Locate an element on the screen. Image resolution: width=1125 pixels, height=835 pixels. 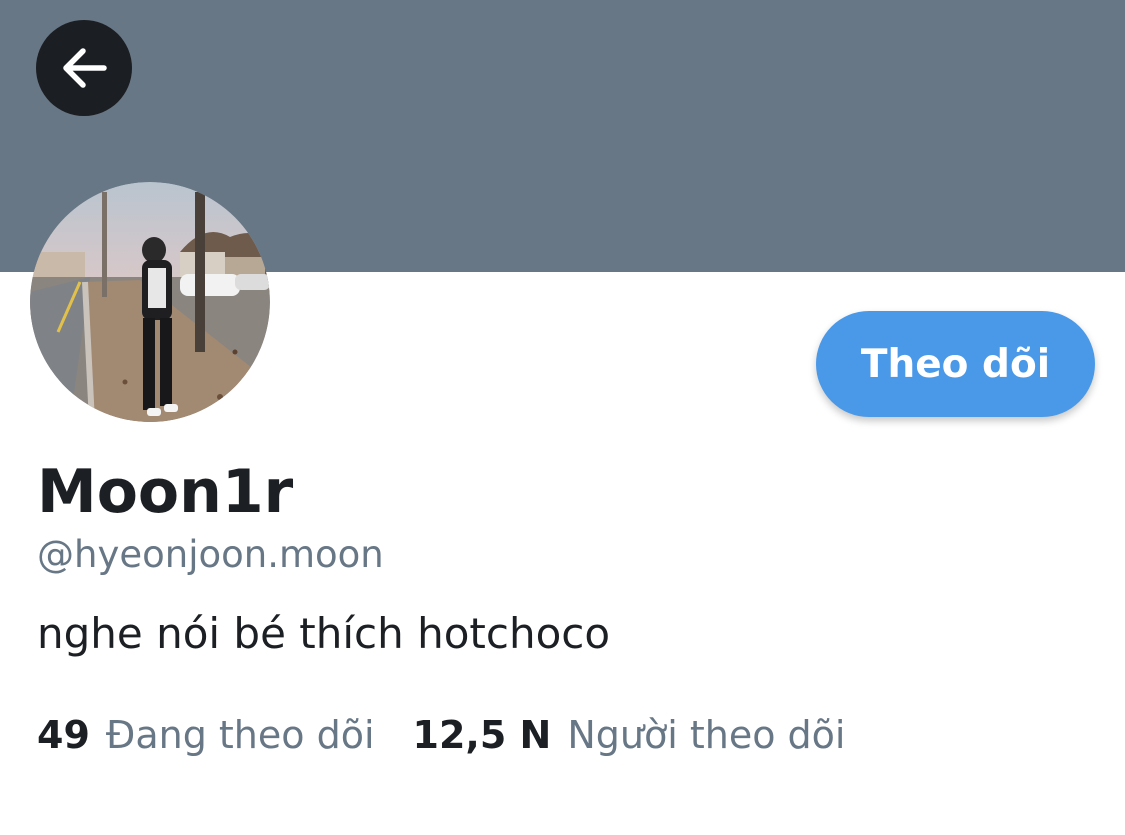
profile-bio: nghe nói bé thích hotchoco is located at coordinates (324, 633).